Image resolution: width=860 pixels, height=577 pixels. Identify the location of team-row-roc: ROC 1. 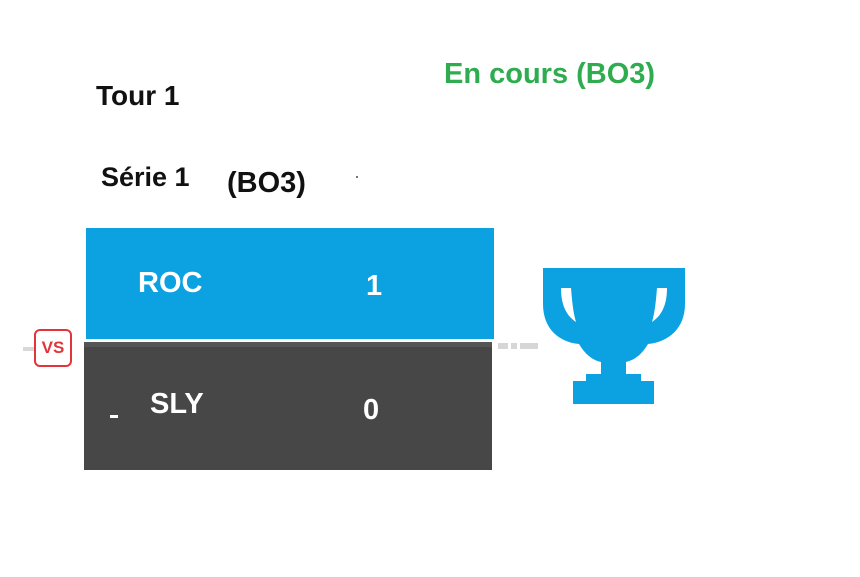
(290, 283).